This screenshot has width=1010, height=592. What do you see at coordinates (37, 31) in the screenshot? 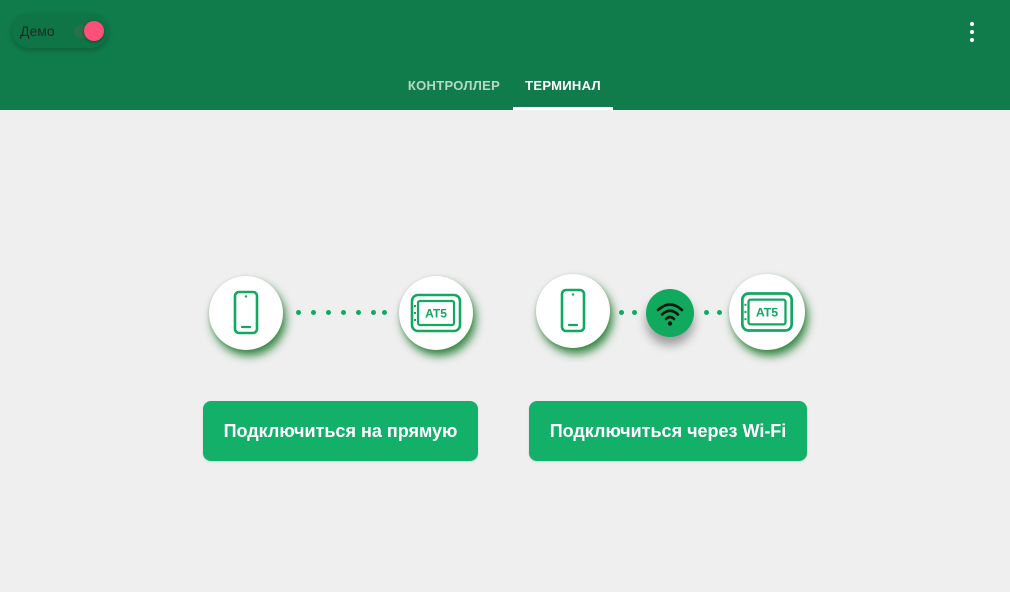
I see `demo-label: Демо` at bounding box center [37, 31].